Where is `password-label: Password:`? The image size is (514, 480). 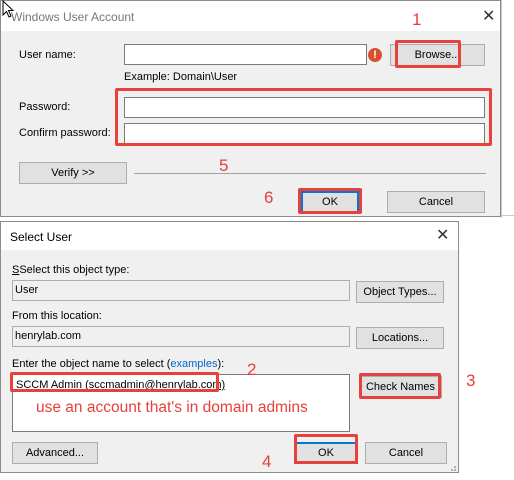 password-label: Password: is located at coordinates (45, 107).